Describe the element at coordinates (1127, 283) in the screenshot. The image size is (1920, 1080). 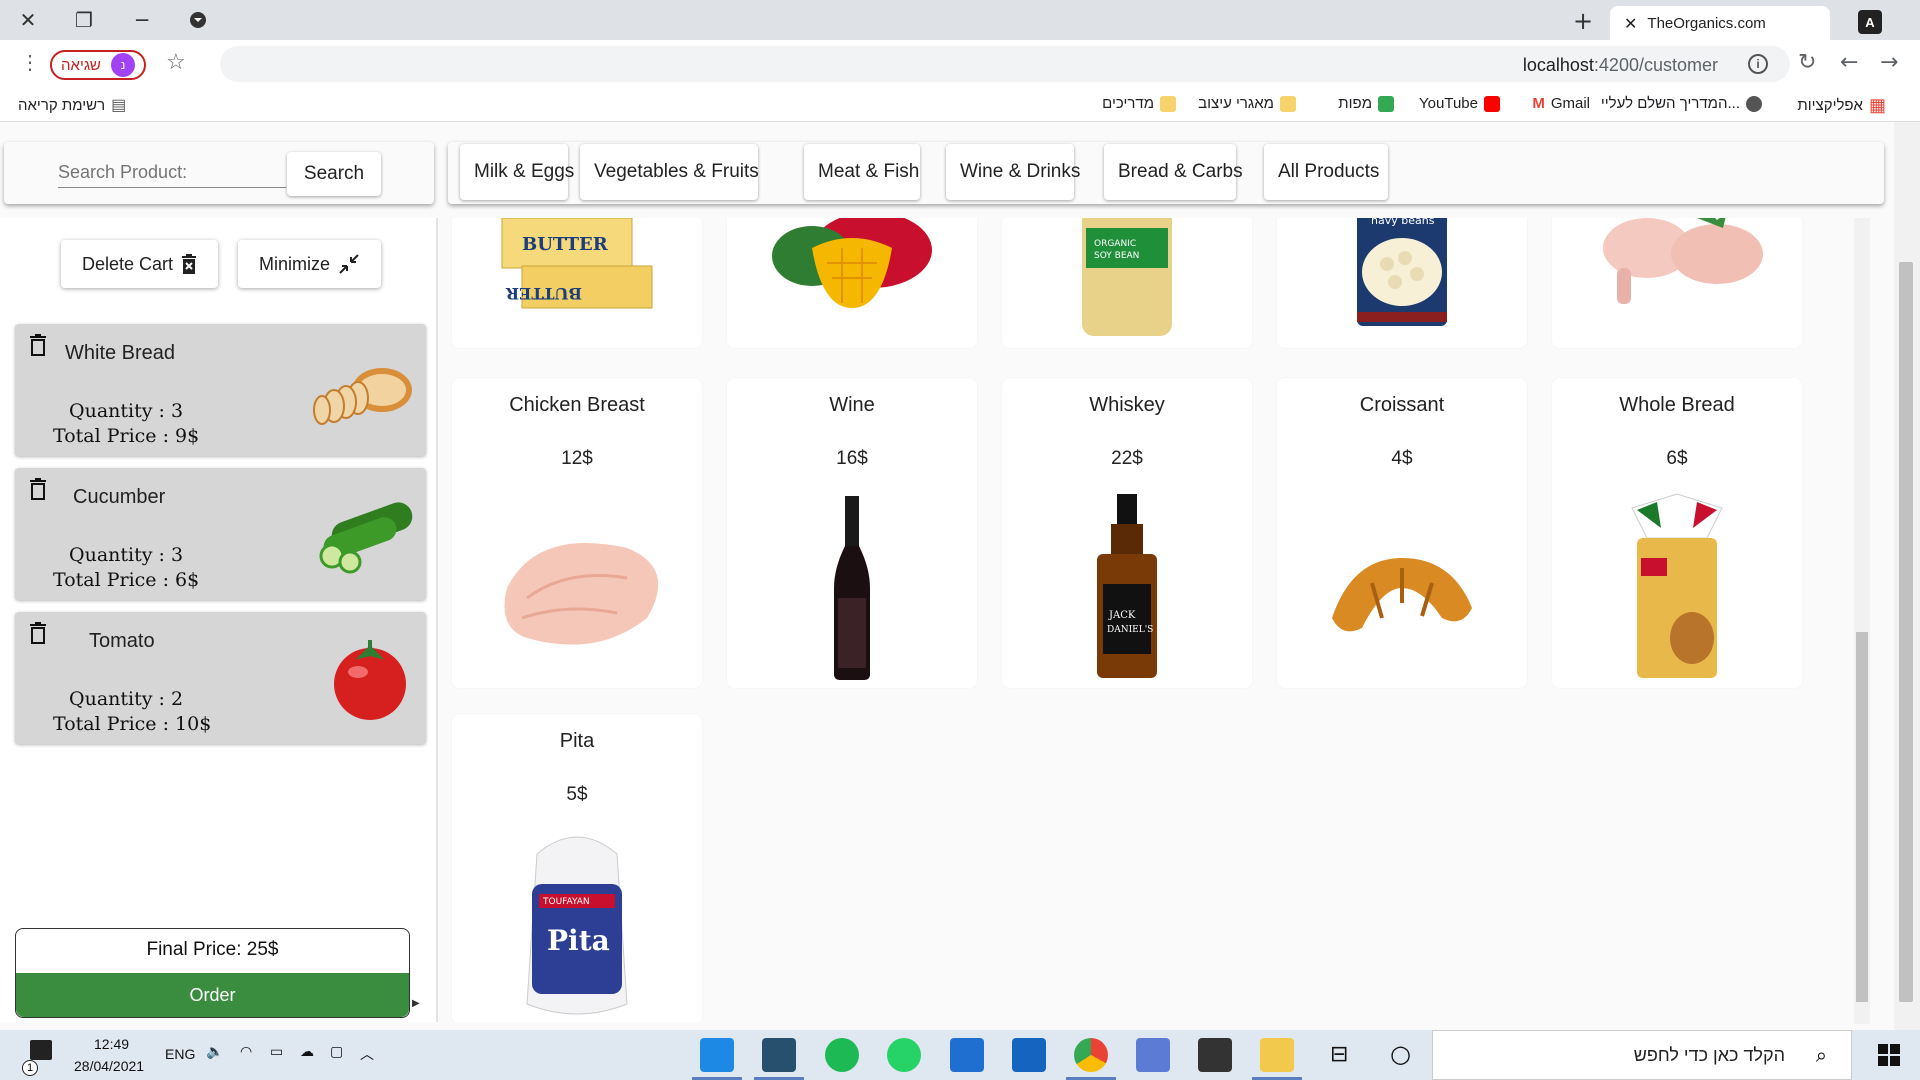
I see `product-card: ORGANIC SOY BEAN` at that location.